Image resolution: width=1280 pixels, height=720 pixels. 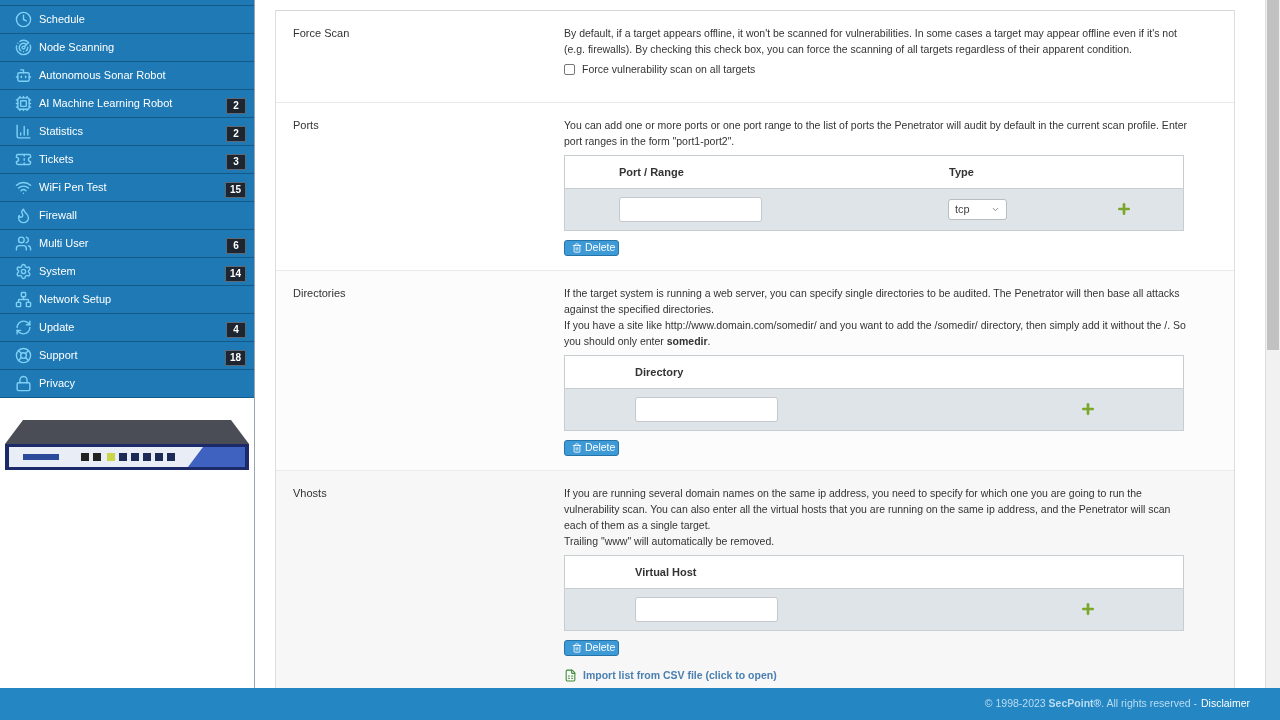 What do you see at coordinates (23, 75) in the screenshot?
I see `robot-icon` at bounding box center [23, 75].